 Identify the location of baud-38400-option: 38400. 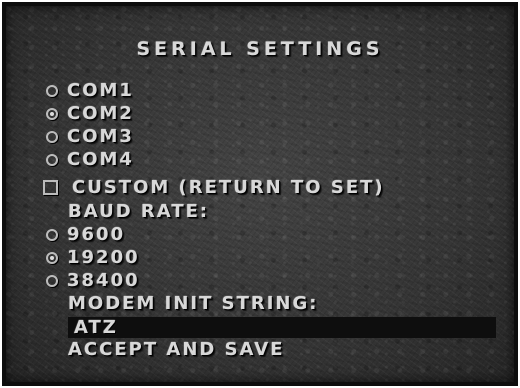
(93, 280).